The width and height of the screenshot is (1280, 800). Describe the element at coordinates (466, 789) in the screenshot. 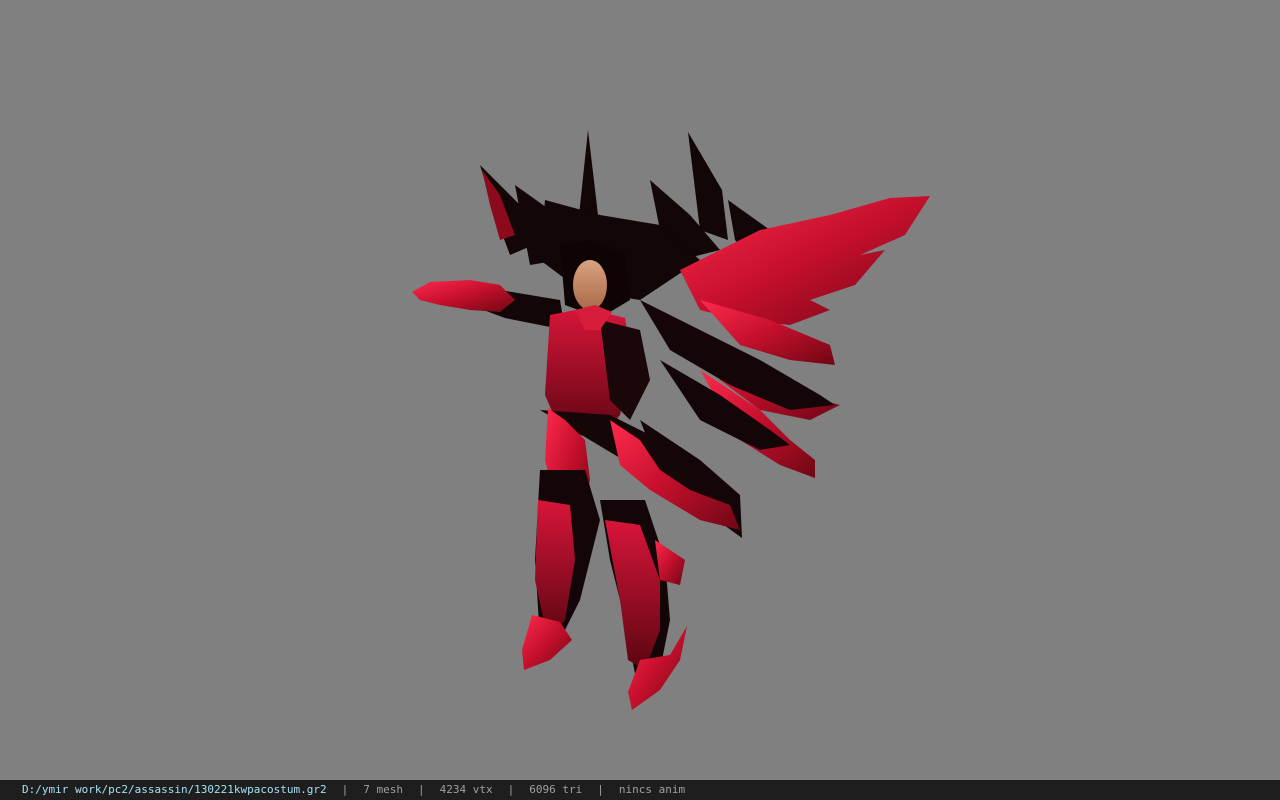

I see `vertex-count: 4234 vtx` at that location.